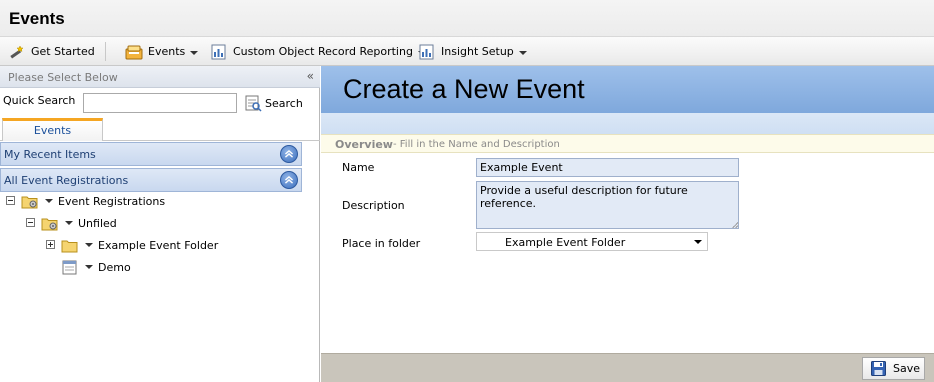 Image resolution: width=934 pixels, height=382 pixels. I want to click on tree-node-demo: Demo, so click(96, 267).